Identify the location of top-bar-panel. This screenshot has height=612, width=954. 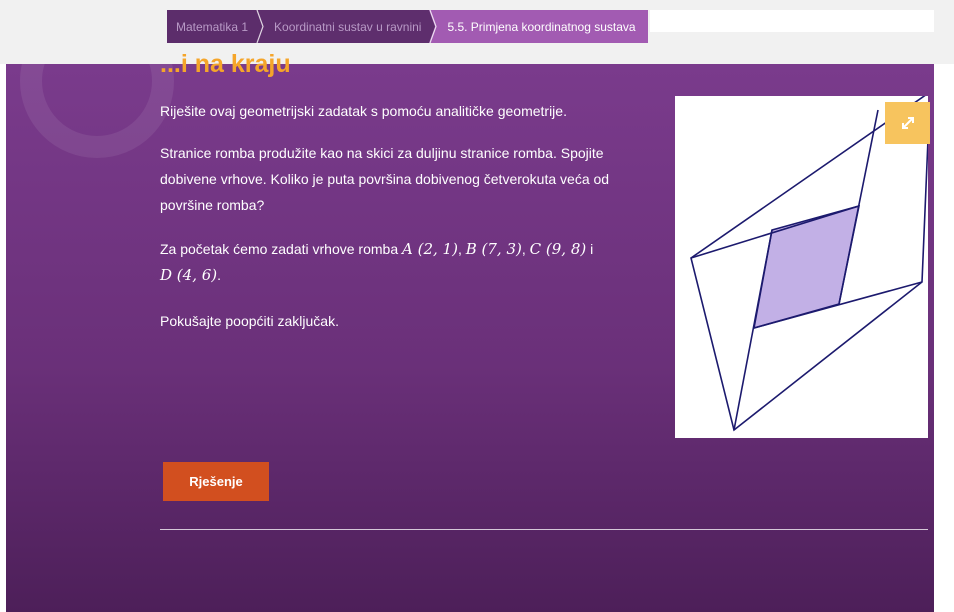
(792, 21).